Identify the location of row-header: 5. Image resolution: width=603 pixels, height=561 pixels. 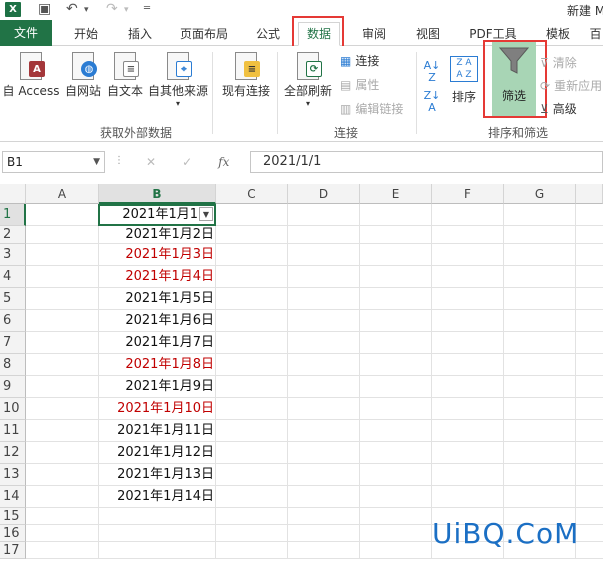
(13, 299).